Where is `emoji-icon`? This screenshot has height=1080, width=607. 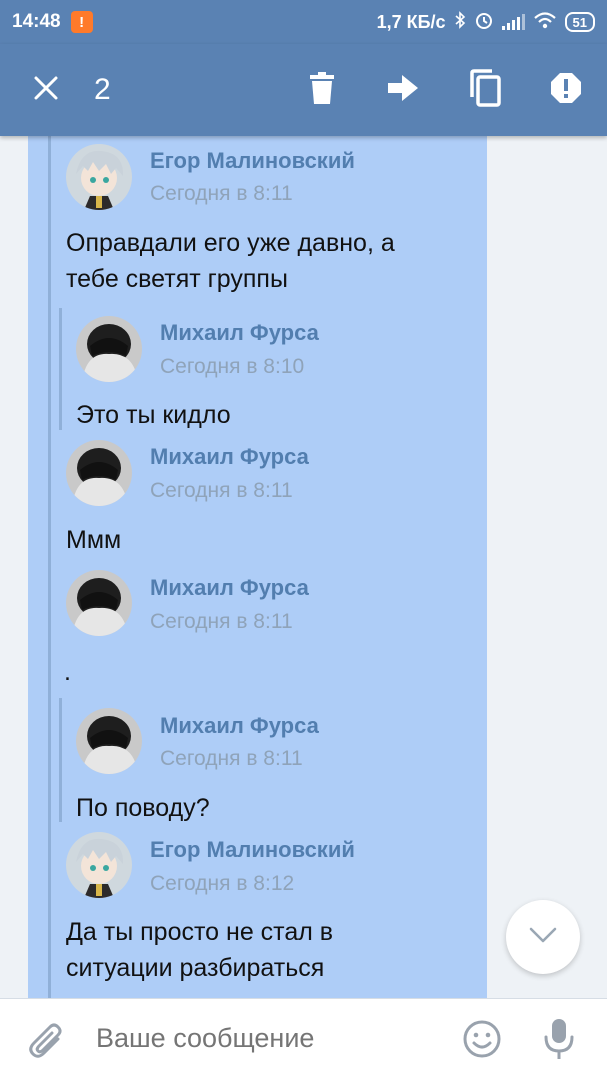 emoji-icon is located at coordinates (482, 1041).